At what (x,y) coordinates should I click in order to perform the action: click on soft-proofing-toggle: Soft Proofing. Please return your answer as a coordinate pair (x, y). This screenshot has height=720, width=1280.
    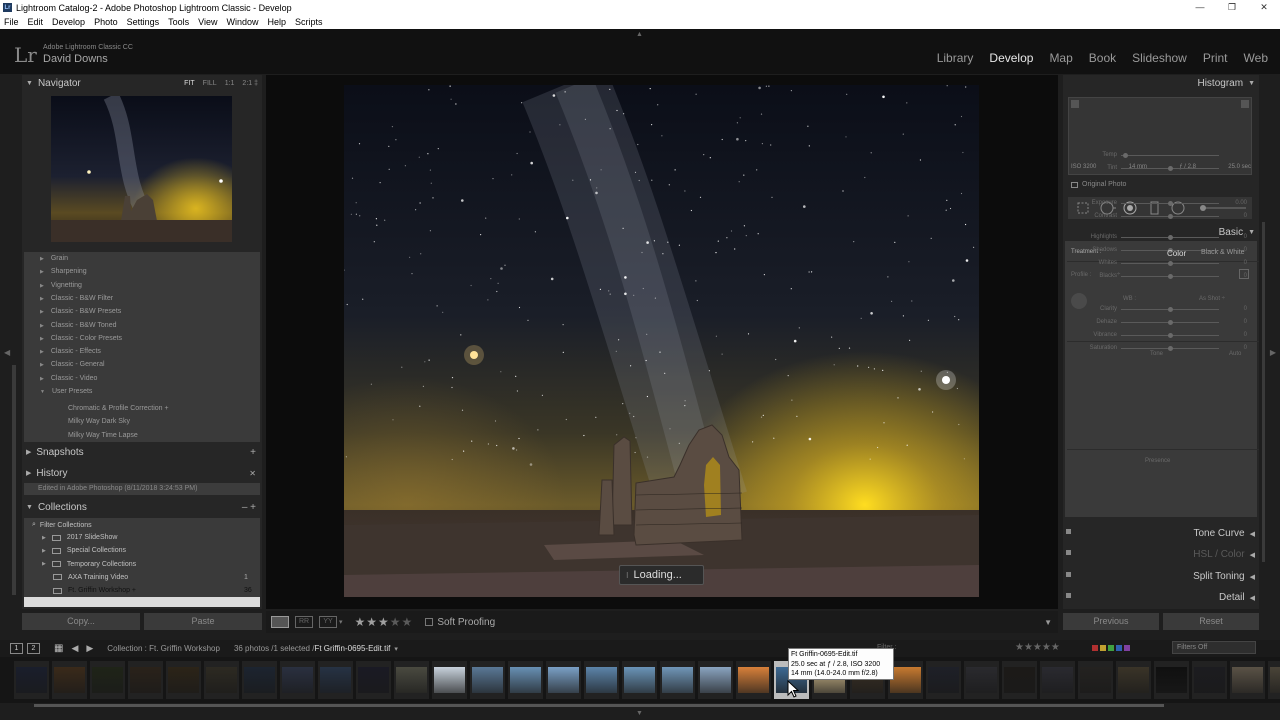
    Looking at the image, I should click on (460, 622).